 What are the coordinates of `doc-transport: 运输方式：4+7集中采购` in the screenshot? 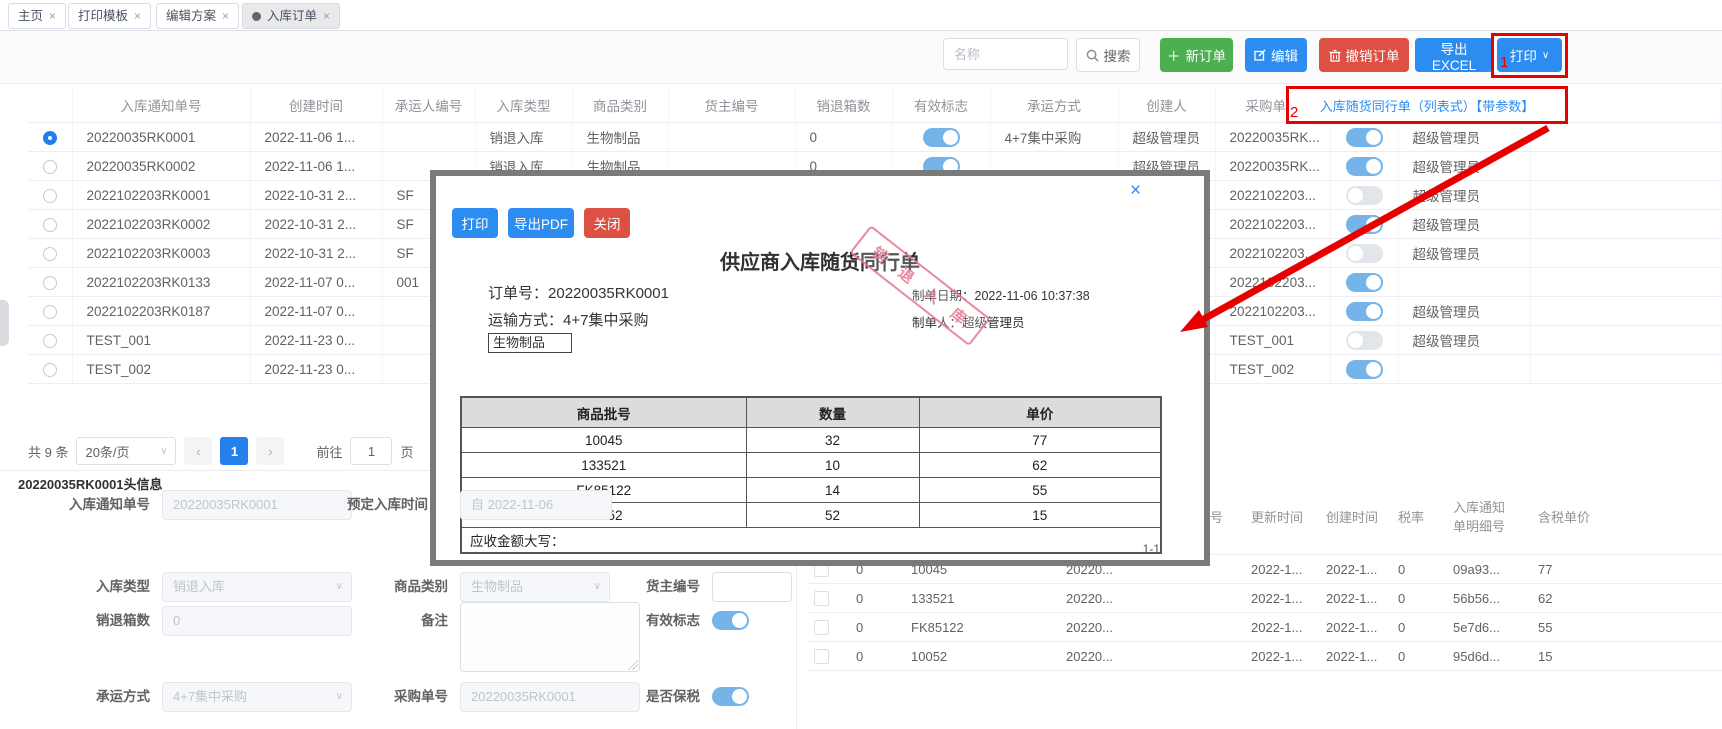 It's located at (568, 320).